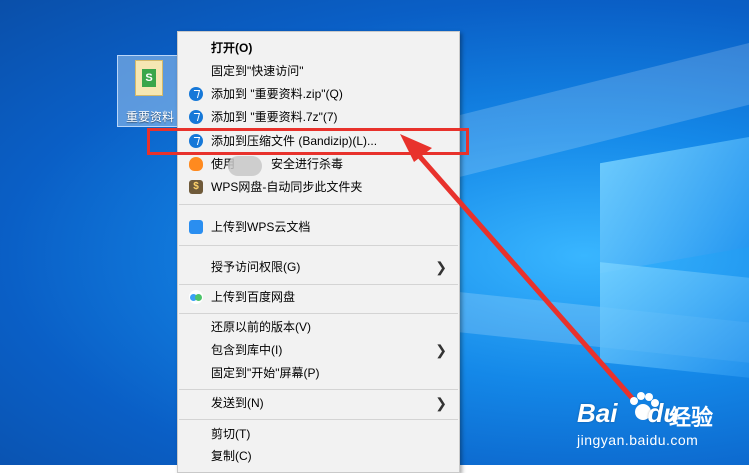 The width and height of the screenshot is (749, 473). I want to click on watermark-jingyan: 经验, so click(691, 417).